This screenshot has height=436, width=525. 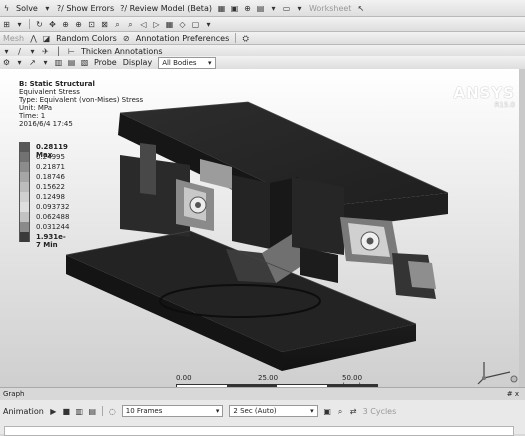 I want to click on edges-icon: ▤, so click(x=71, y=62).